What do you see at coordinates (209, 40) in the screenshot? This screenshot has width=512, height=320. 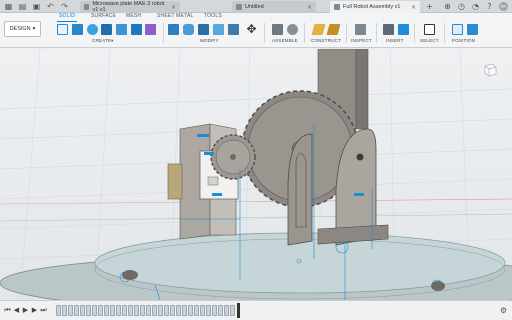 I see `group-modify: MODIFY` at bounding box center [209, 40].